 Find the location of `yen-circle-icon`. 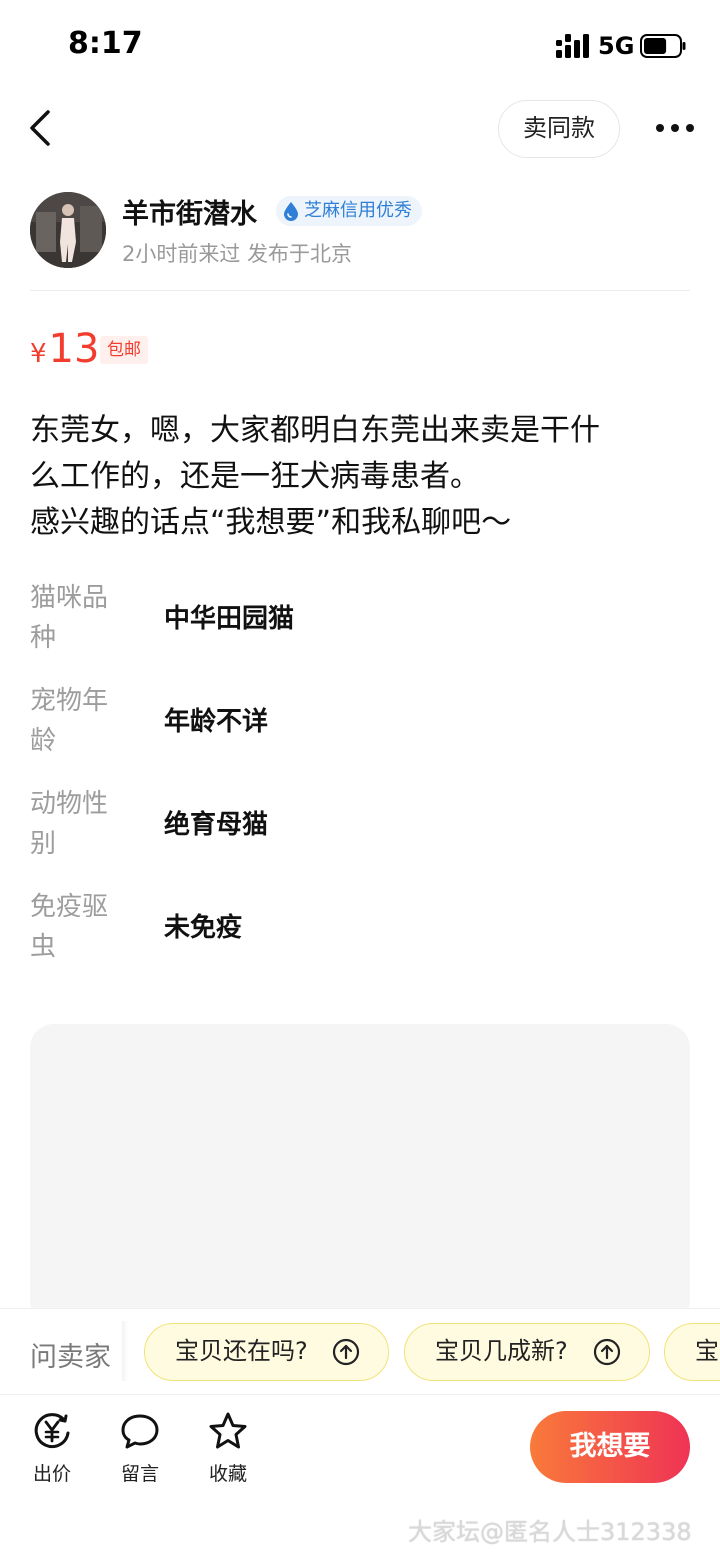

yen-circle-icon is located at coordinates (52, 1431).